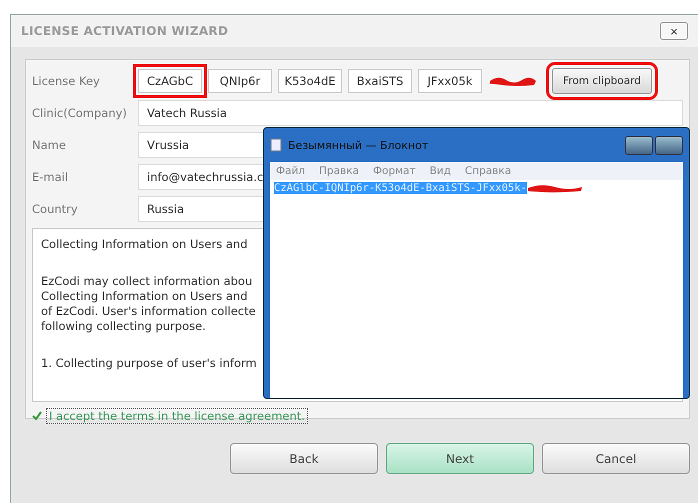 The image size is (698, 503). I want to click on window-title: Безымянный — Блокнот, so click(358, 145).